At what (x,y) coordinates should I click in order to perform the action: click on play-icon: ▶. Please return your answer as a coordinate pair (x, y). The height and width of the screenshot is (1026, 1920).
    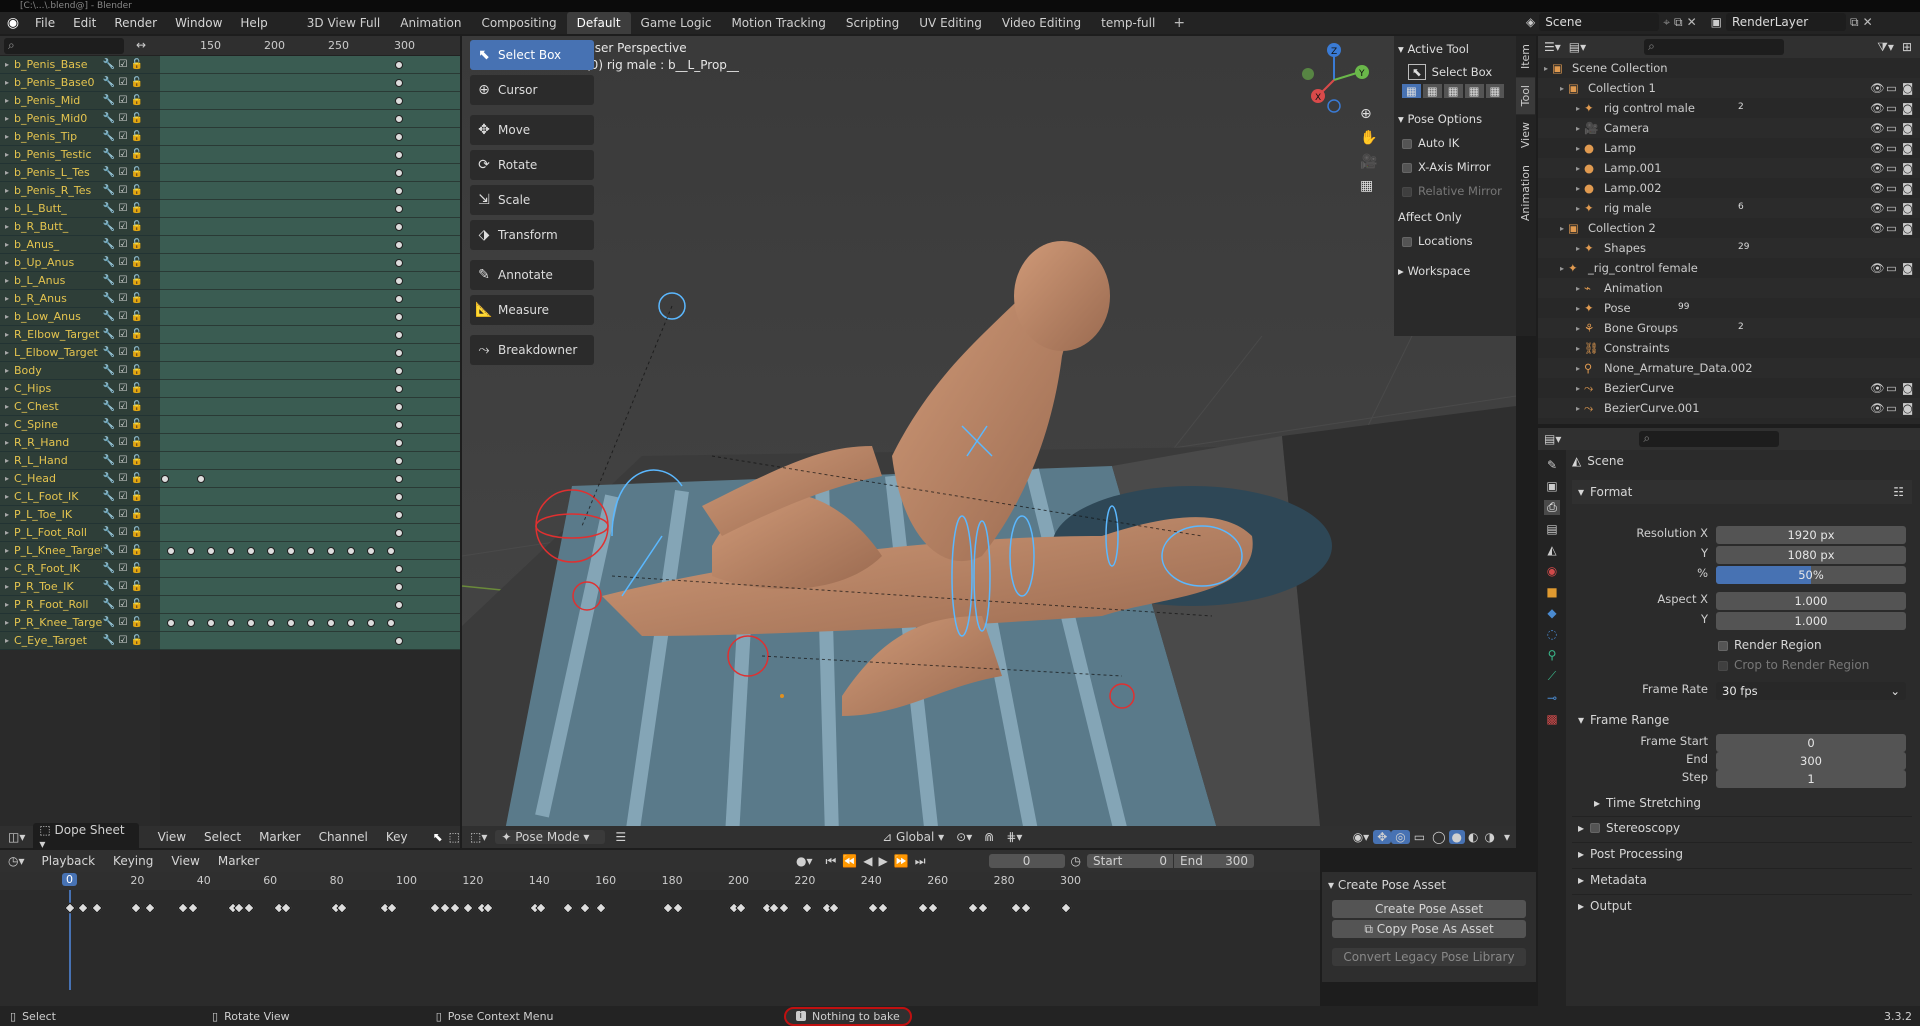
    Looking at the image, I should click on (883, 861).